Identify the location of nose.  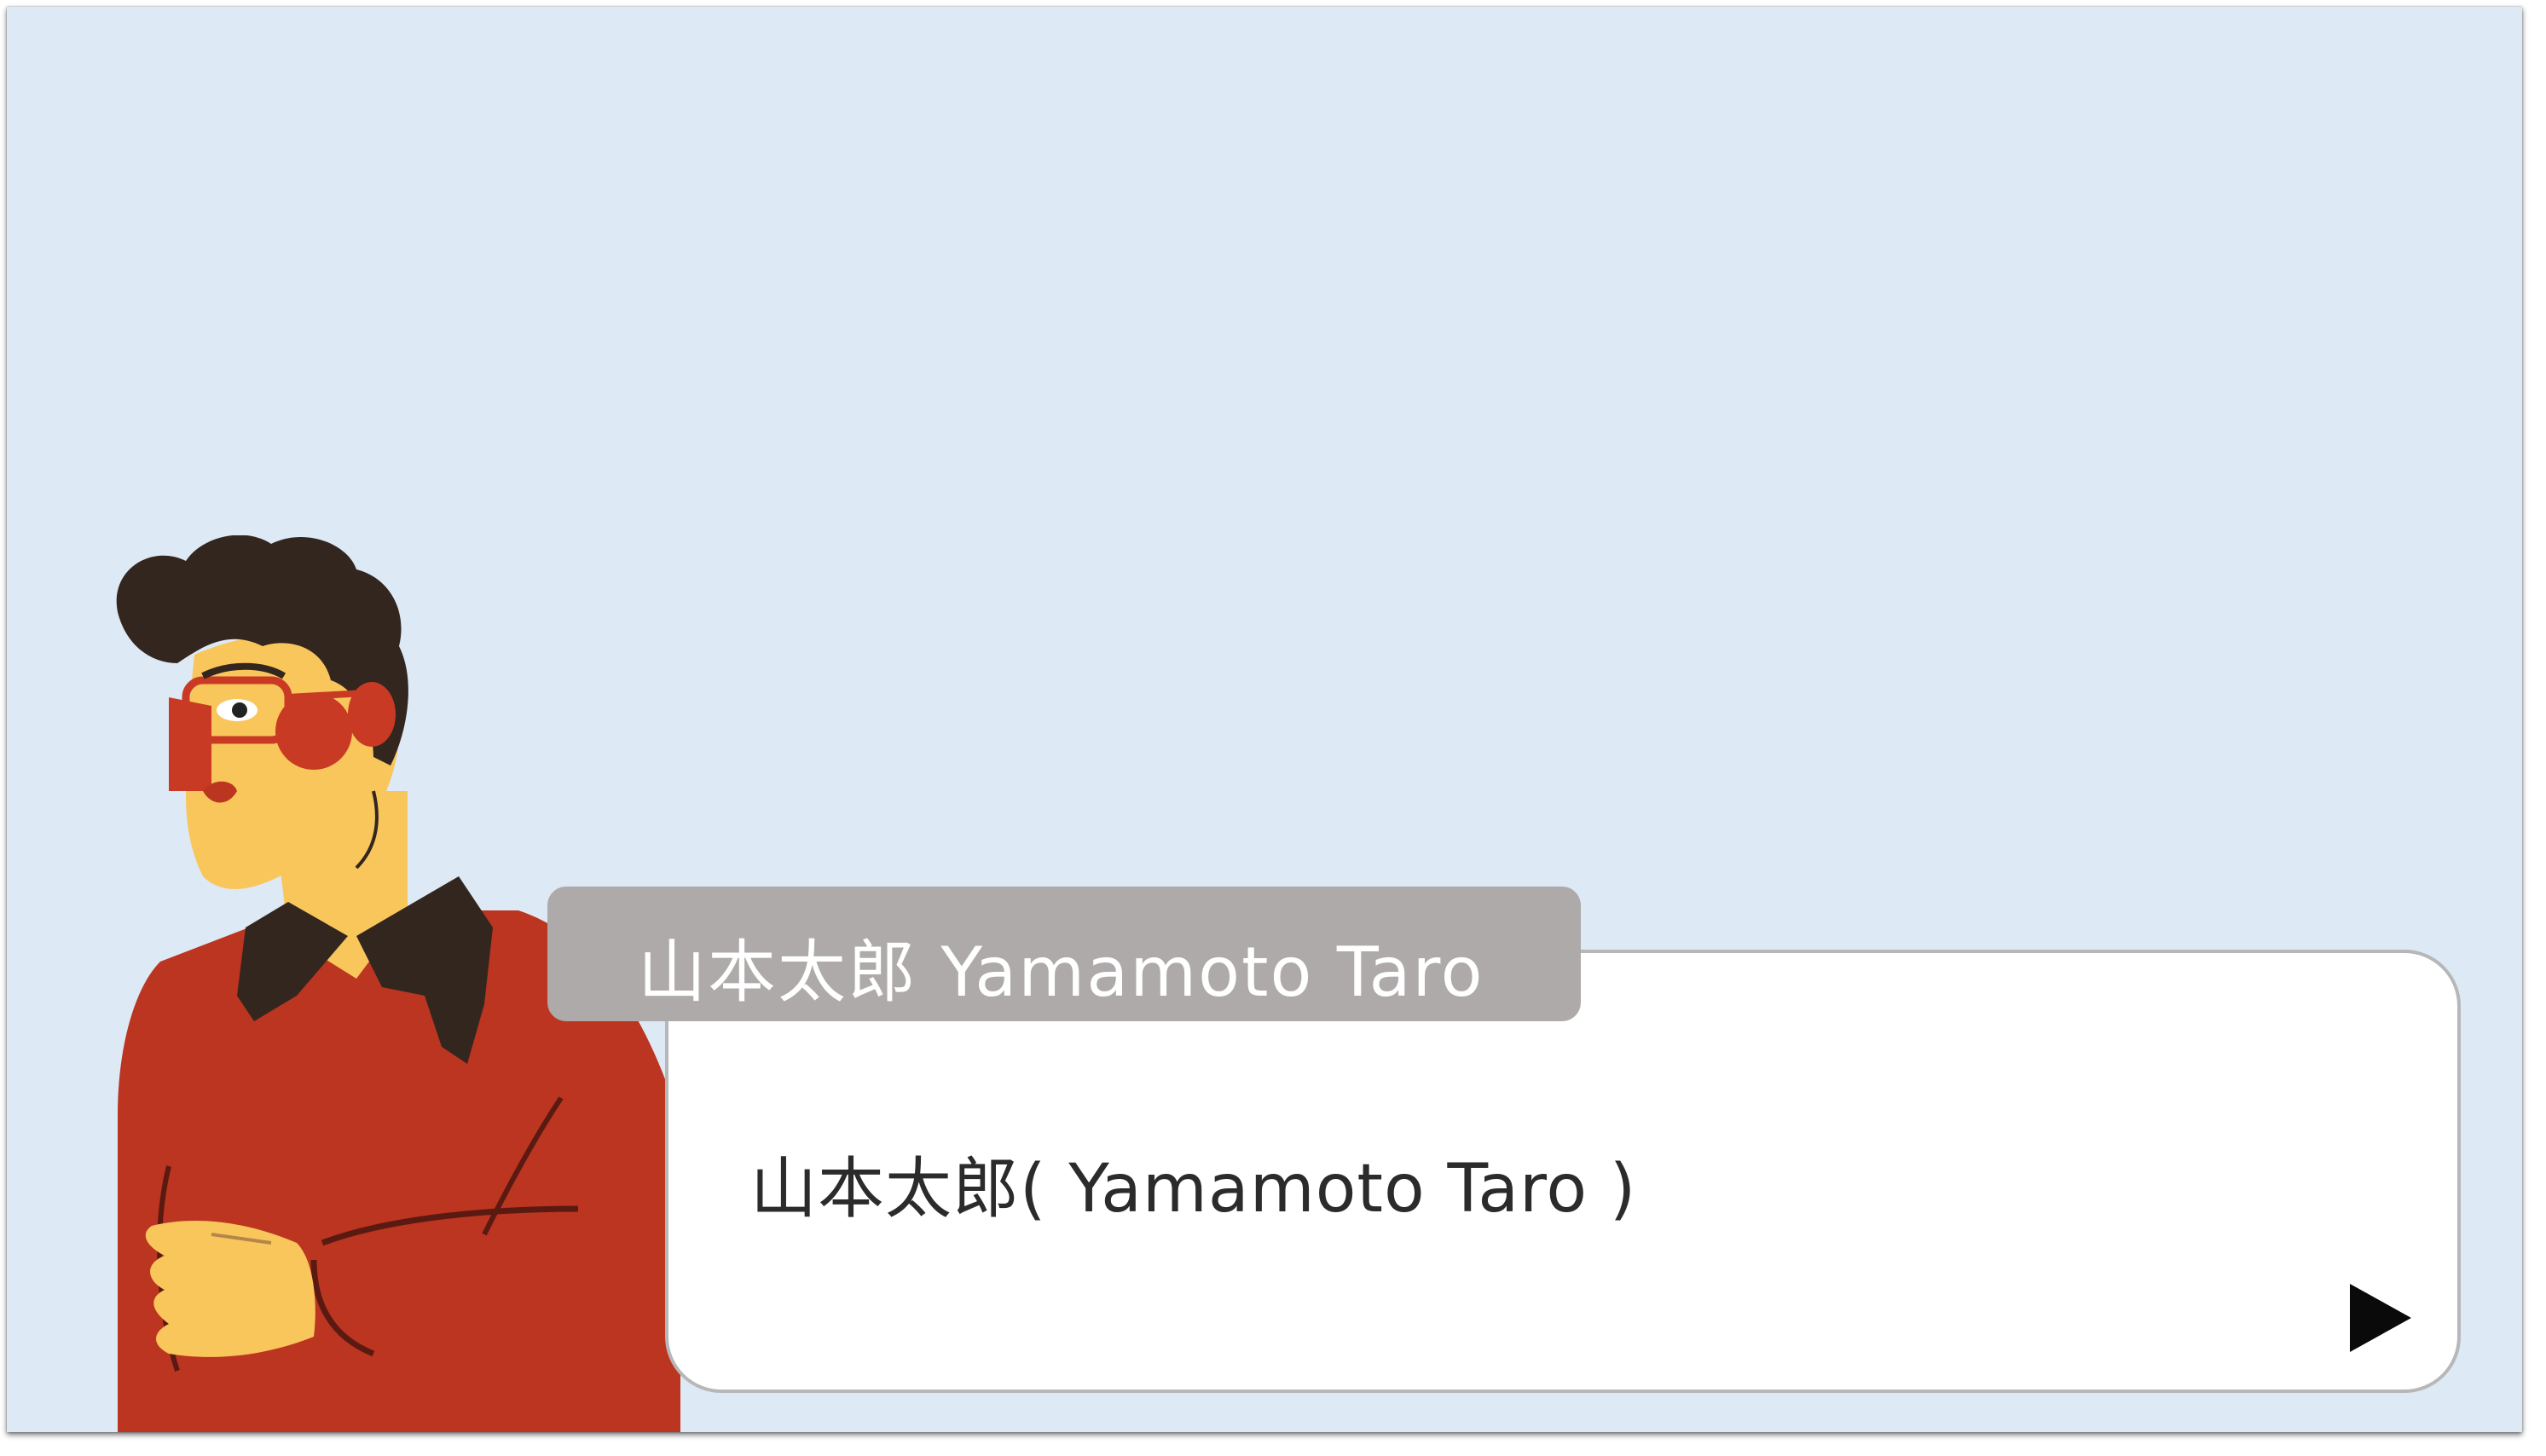
(190, 744).